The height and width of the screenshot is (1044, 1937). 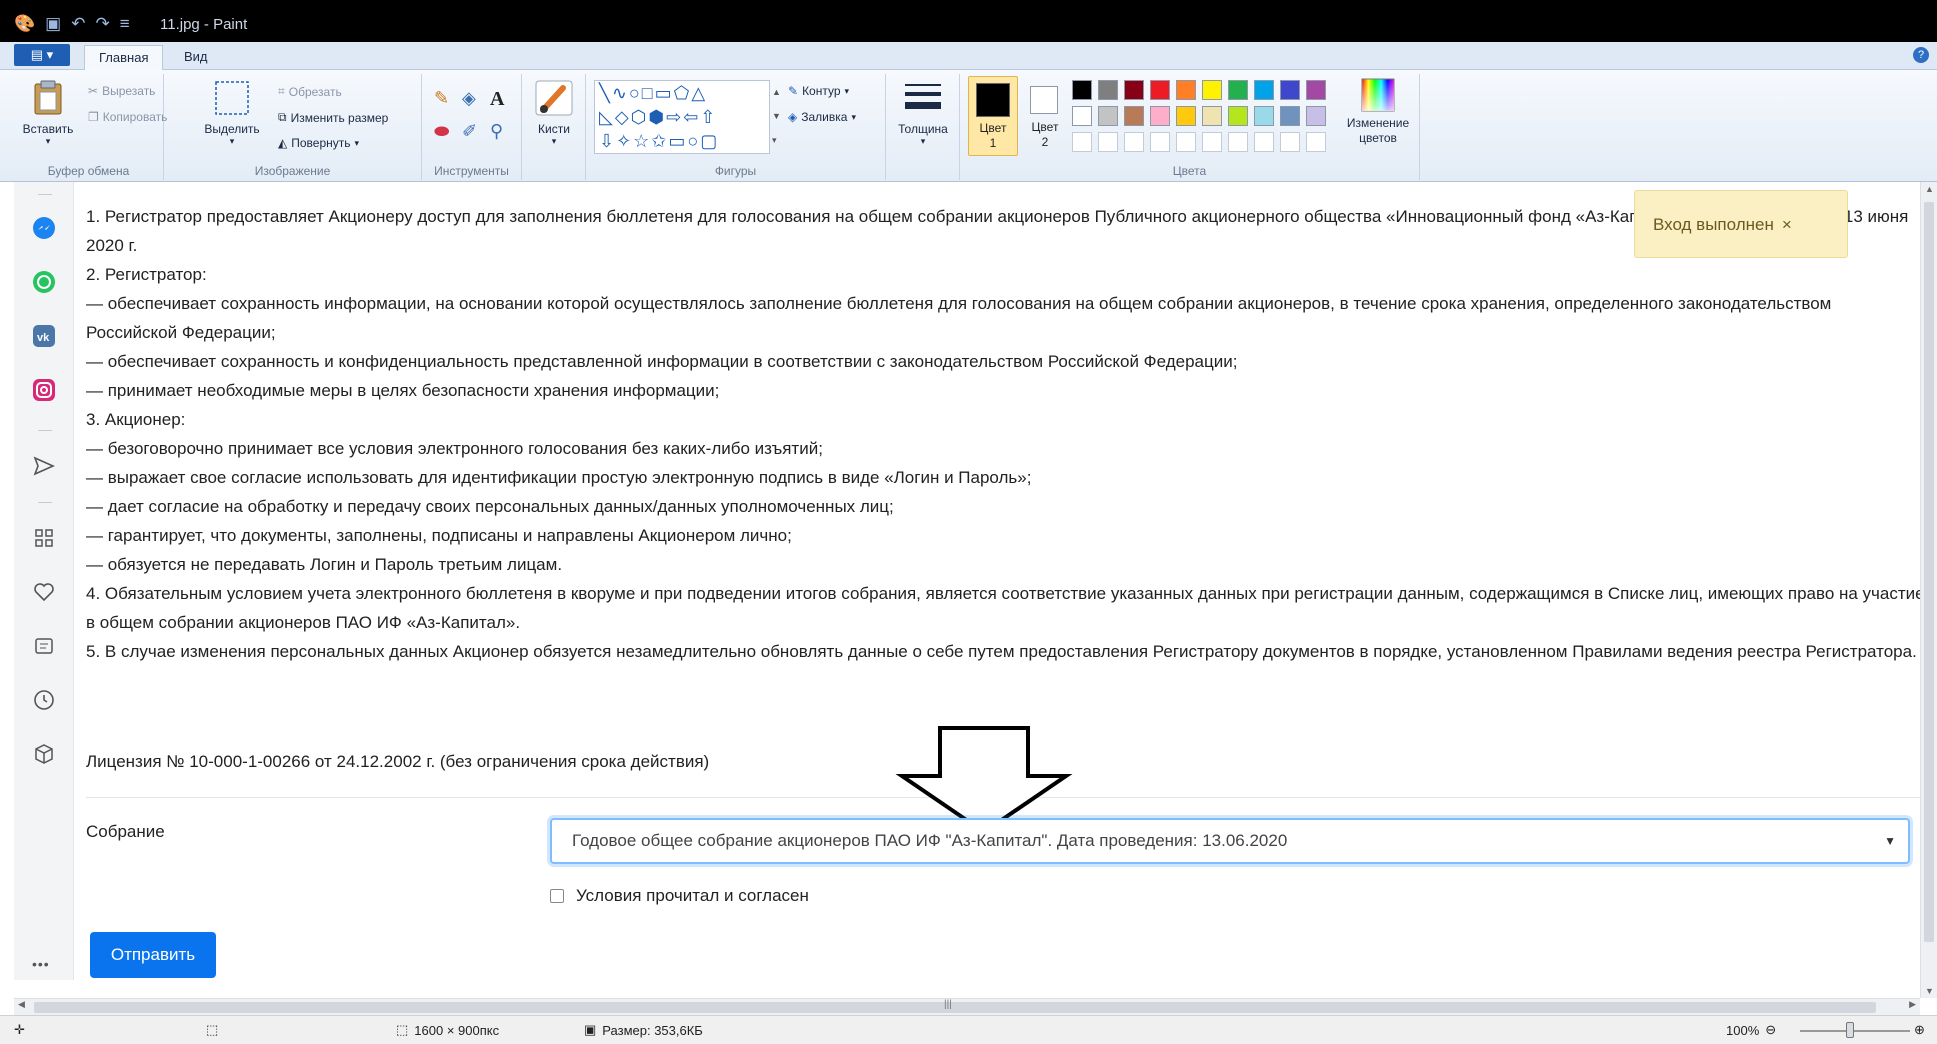 What do you see at coordinates (1044, 100) in the screenshot?
I see `color2-swatch` at bounding box center [1044, 100].